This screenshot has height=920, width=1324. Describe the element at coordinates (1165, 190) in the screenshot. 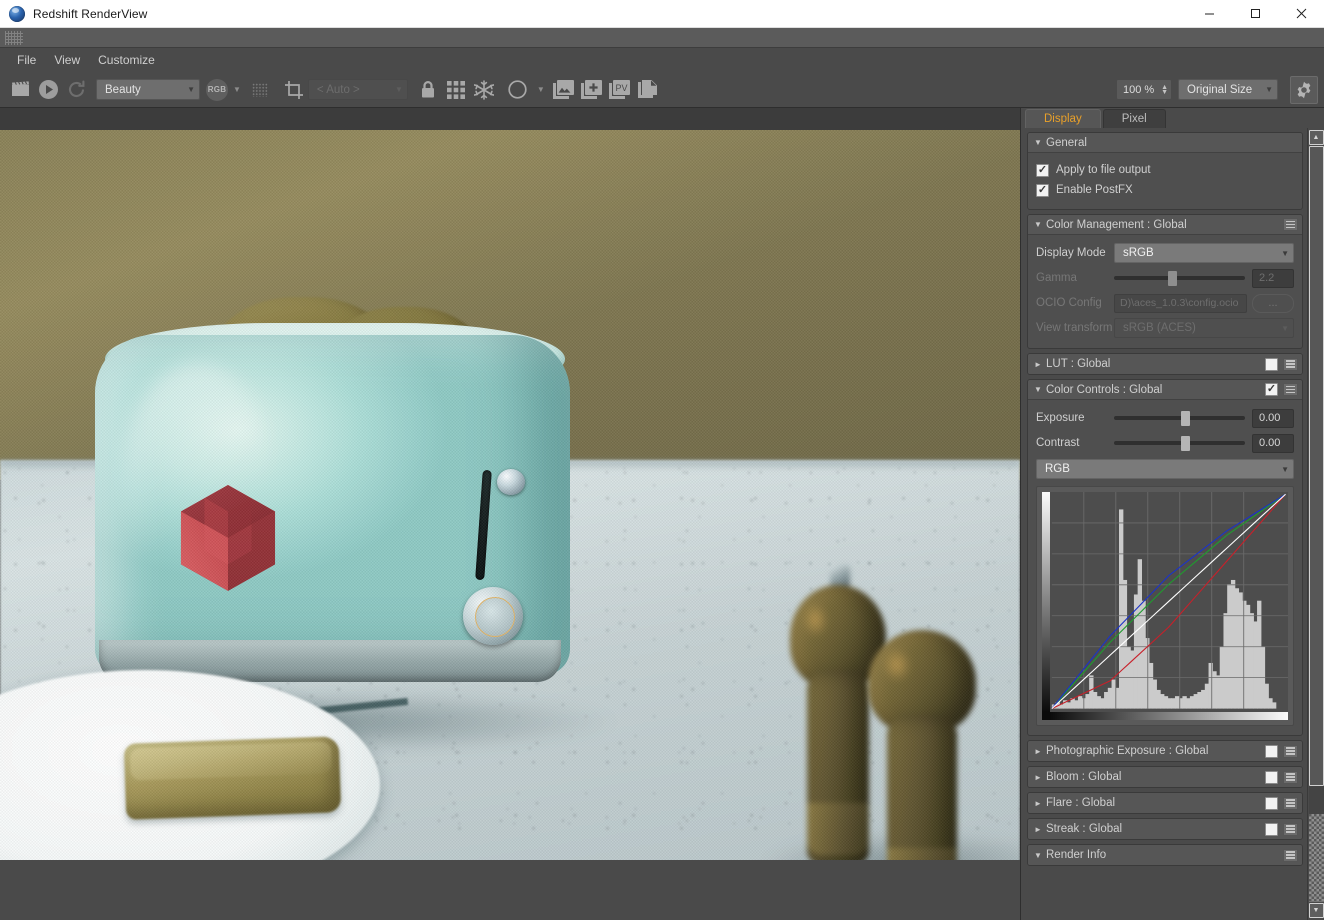

I see `checkbox-enable-postfx: ✓ Enable PostFX` at that location.